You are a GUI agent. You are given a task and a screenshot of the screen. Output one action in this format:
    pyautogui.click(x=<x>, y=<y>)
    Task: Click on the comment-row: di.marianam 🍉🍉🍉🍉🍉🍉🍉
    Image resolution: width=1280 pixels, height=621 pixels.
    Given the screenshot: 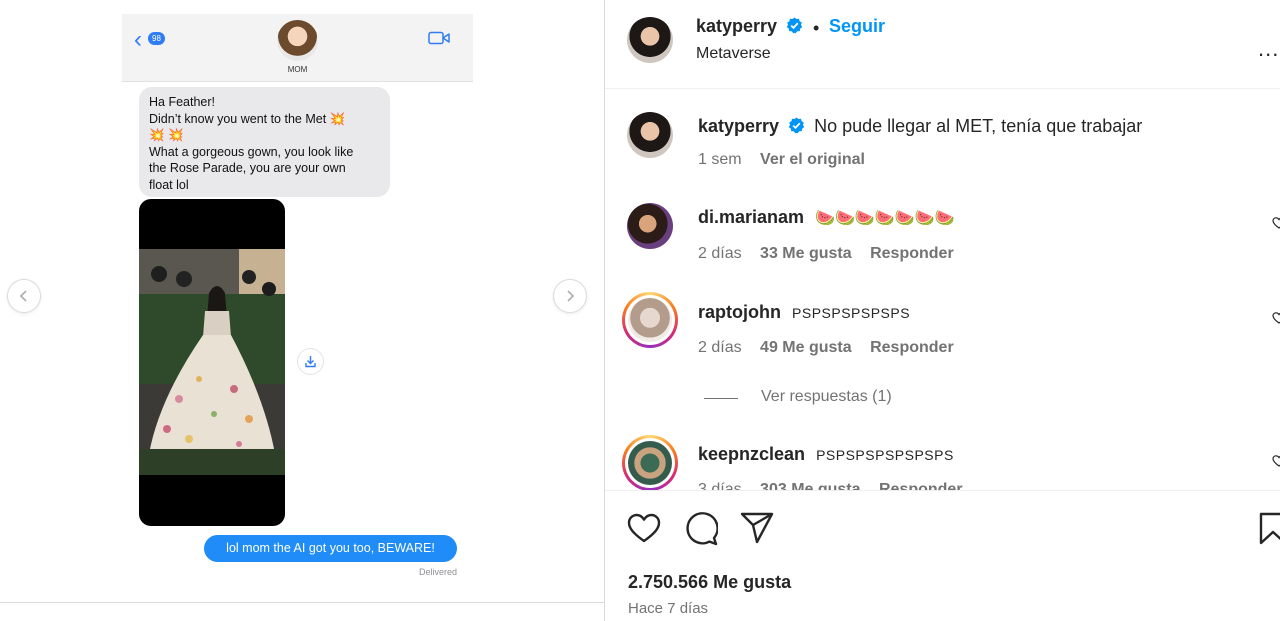 What is the action you would take?
    pyautogui.click(x=826, y=217)
    